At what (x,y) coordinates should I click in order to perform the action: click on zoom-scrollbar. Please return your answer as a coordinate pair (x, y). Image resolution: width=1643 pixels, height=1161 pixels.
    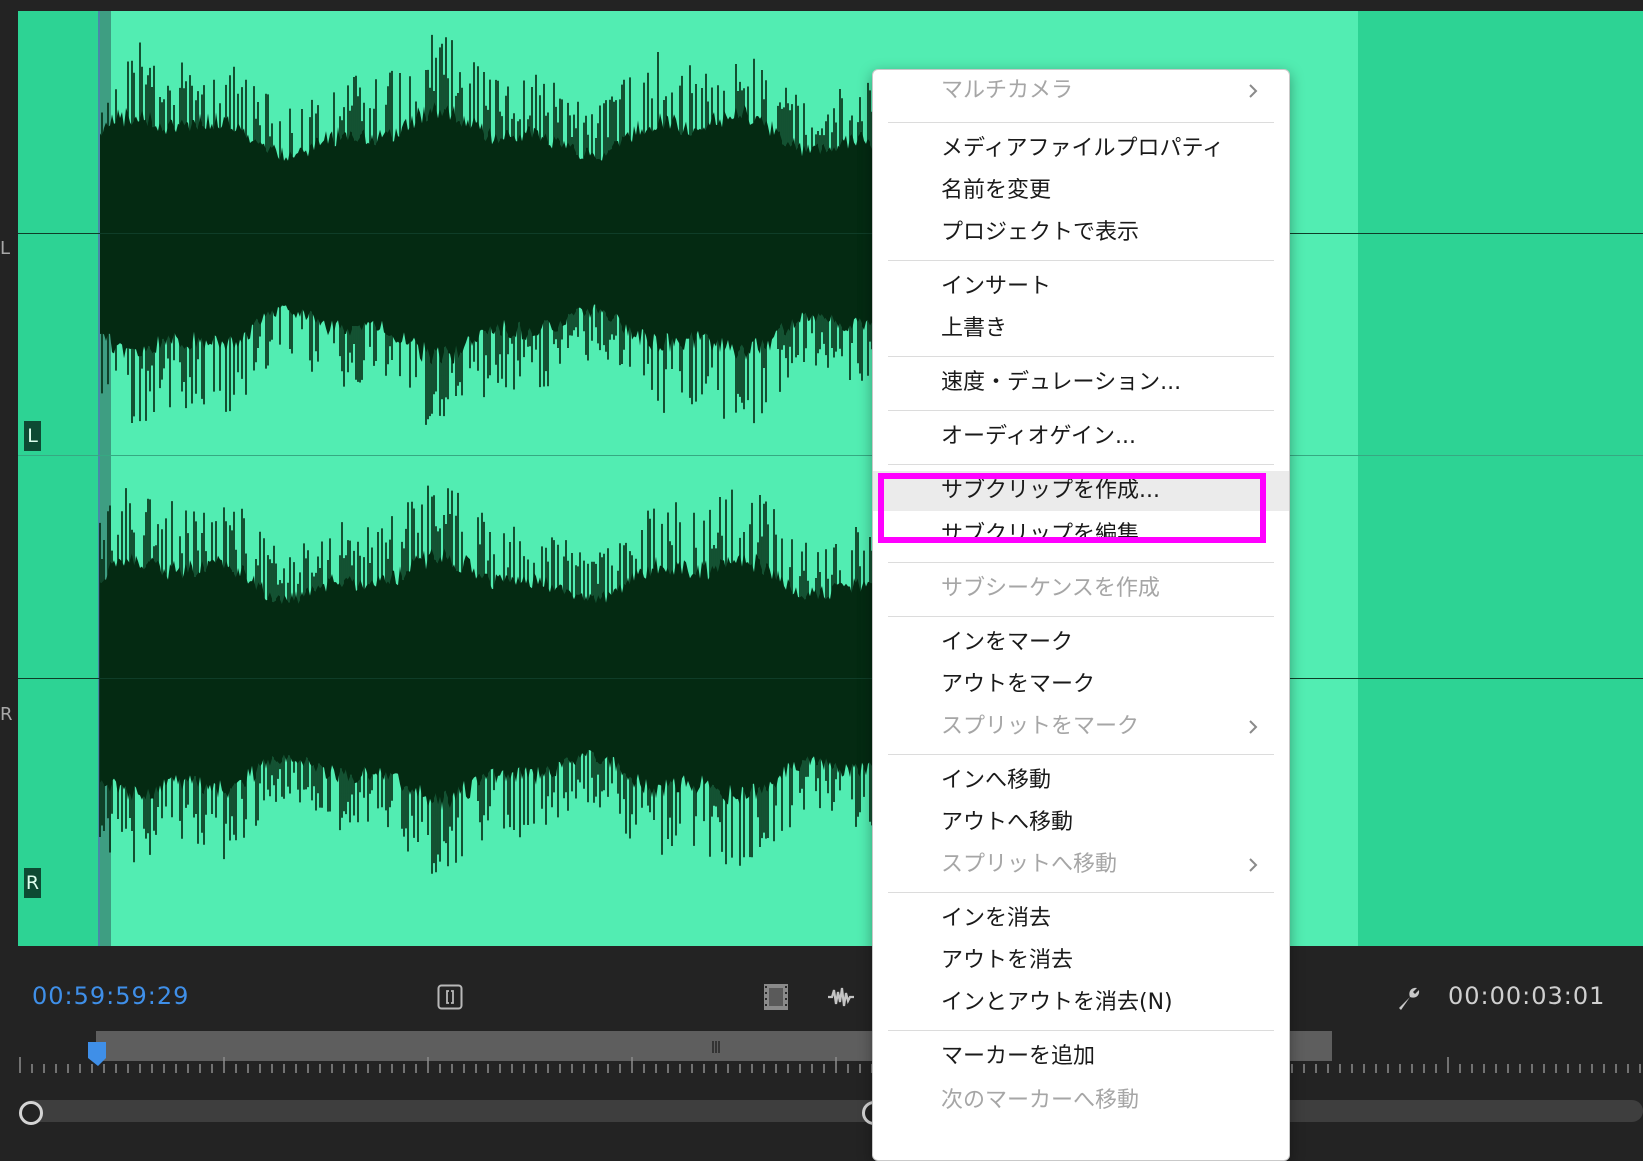
    Looking at the image, I should click on (832, 1111).